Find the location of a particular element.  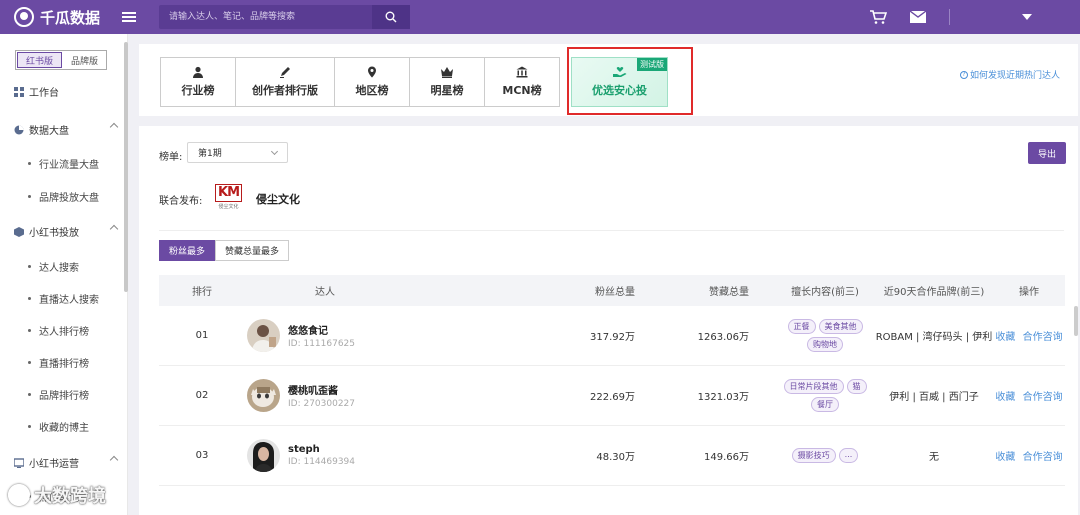

sort-tab-fans: 粉丝最多 is located at coordinates (187, 250).